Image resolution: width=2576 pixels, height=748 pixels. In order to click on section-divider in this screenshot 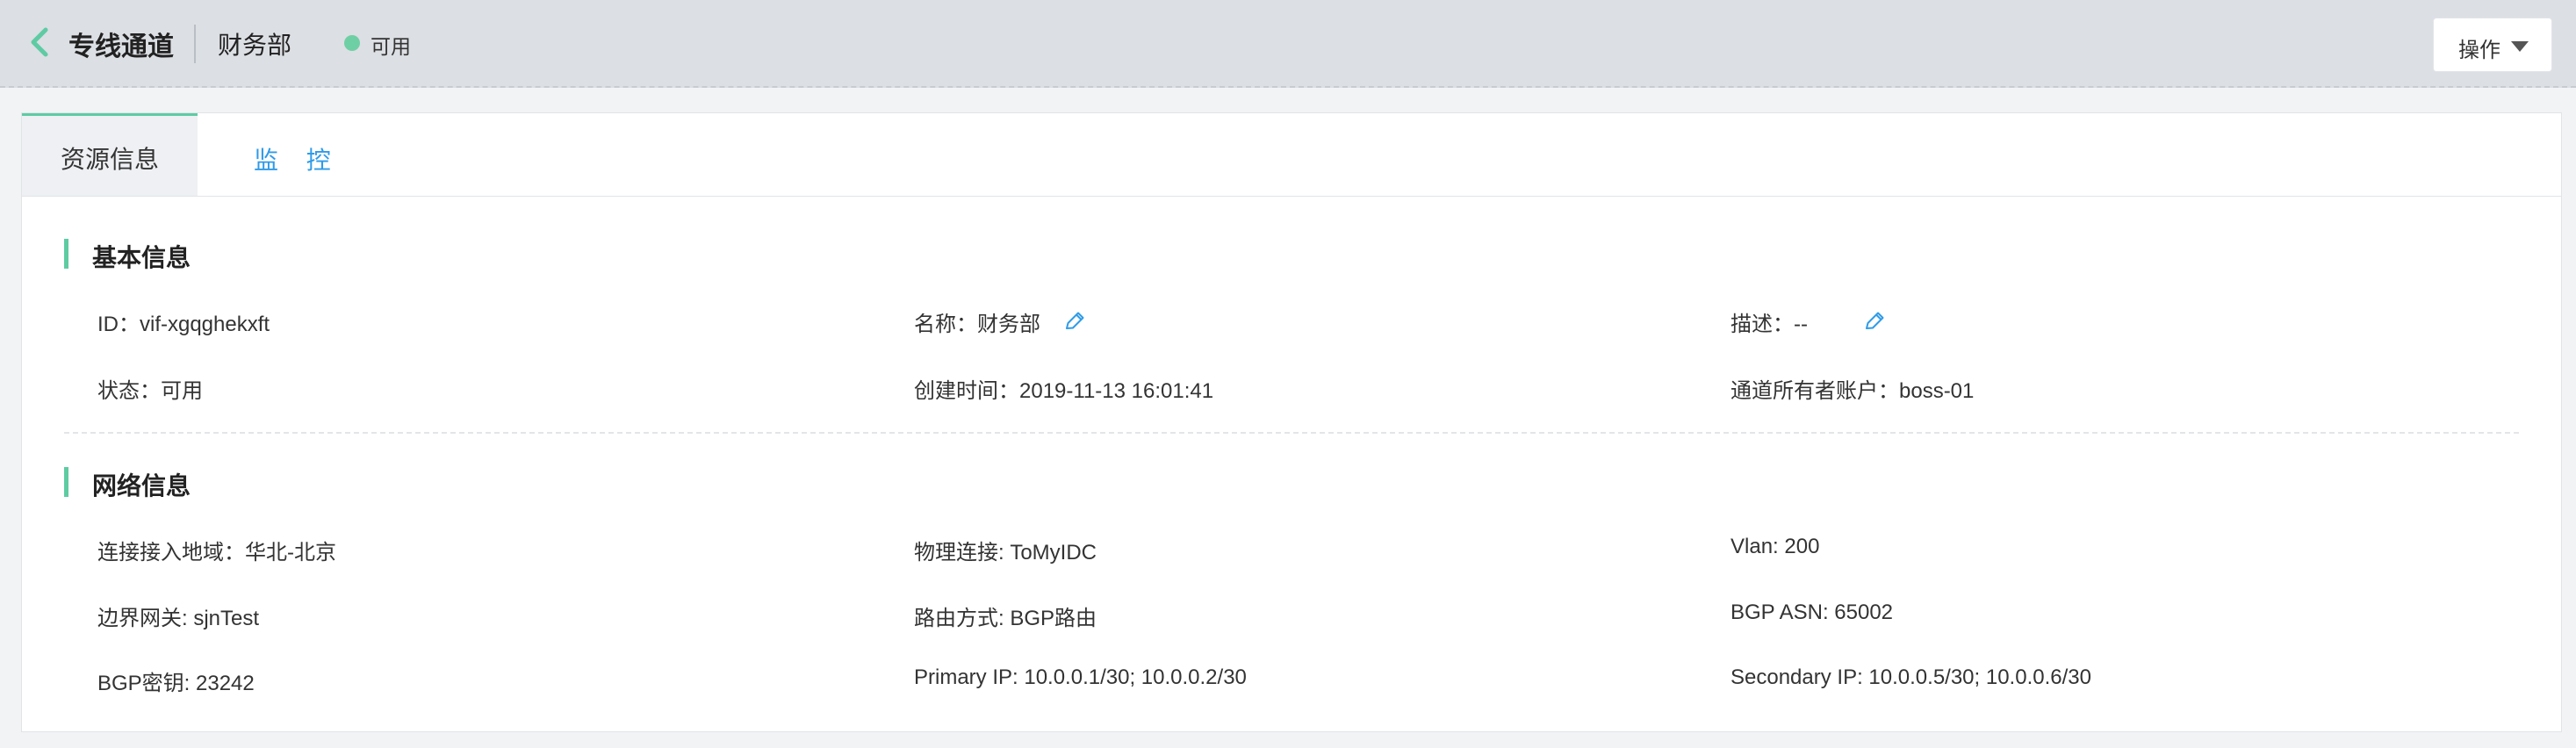, I will do `click(1291, 433)`.